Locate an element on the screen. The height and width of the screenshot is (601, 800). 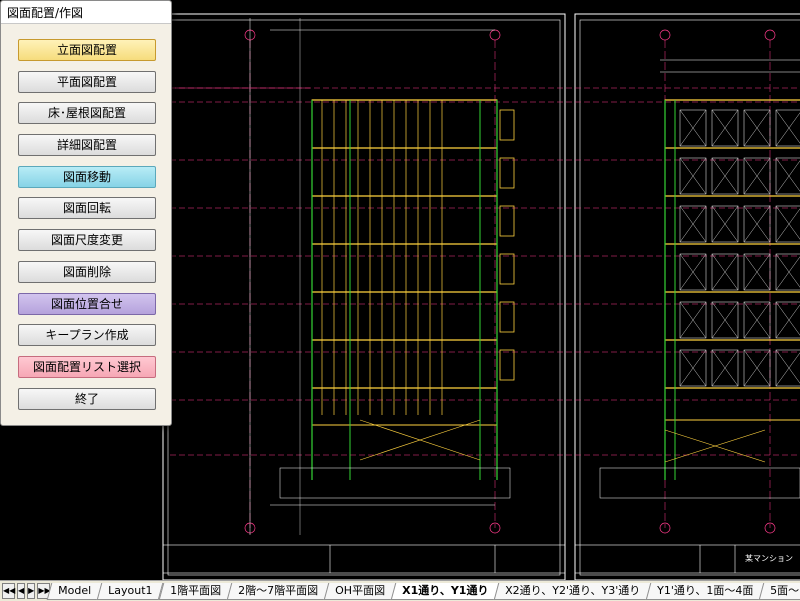
delete-drawing-button: 図面削除 is located at coordinates (87, 271).